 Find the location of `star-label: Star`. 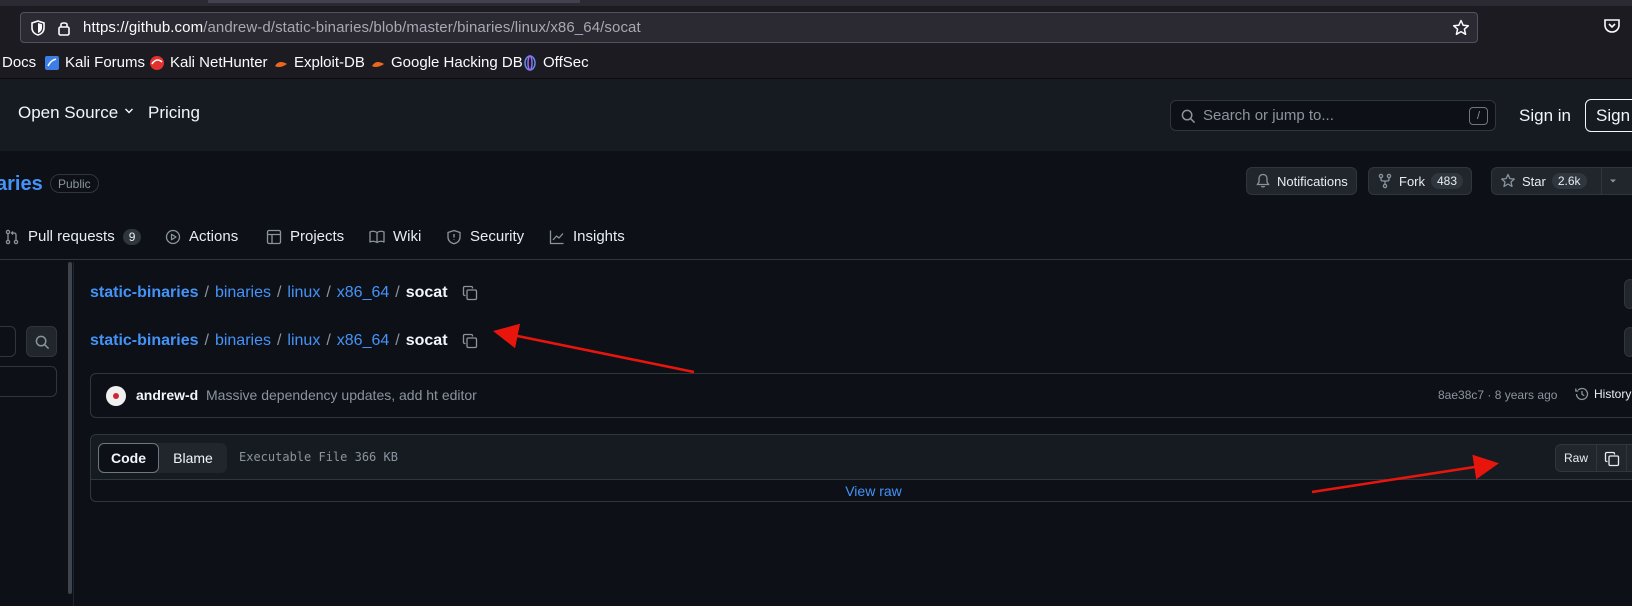

star-label: Star is located at coordinates (1534, 181).